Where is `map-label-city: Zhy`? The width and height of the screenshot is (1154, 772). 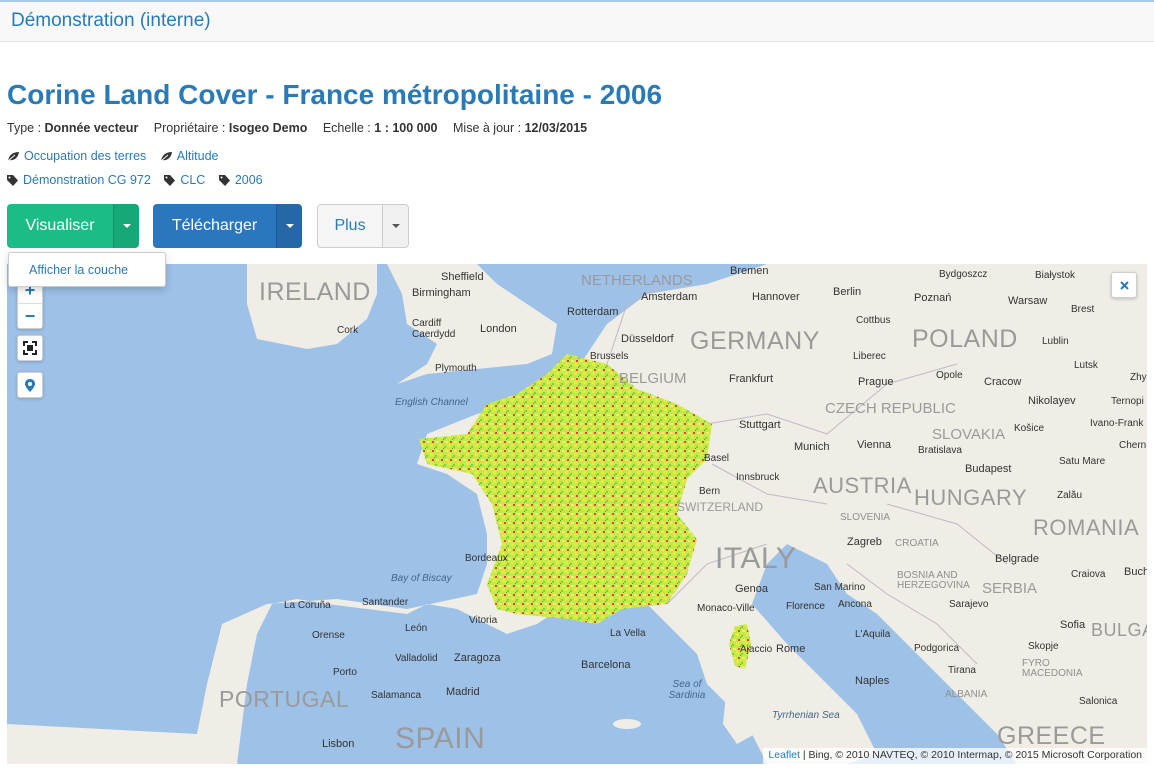
map-label-city: Zhy is located at coordinates (1138, 377).